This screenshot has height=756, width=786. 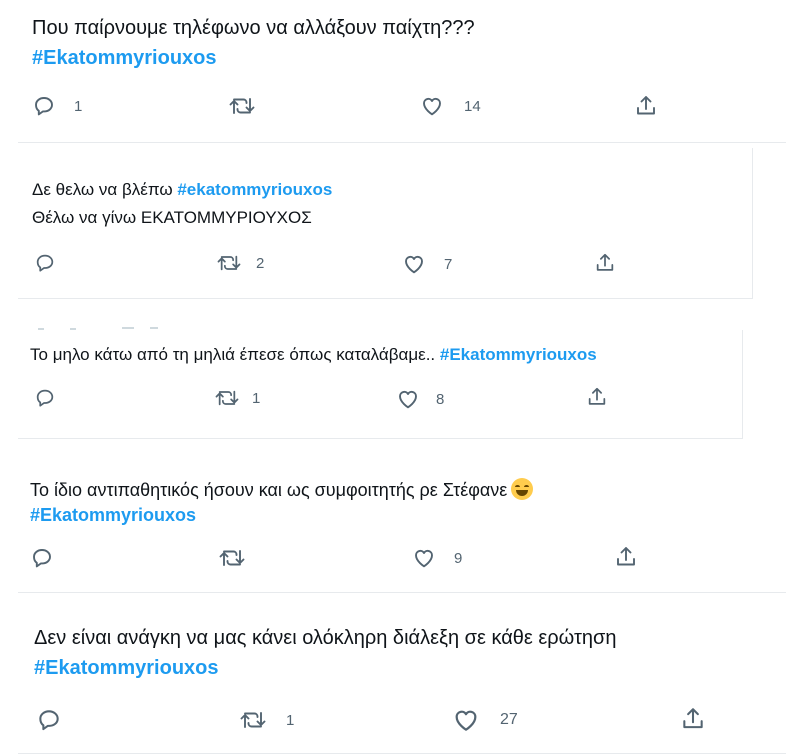 I want to click on reply-count: 1, so click(x=78, y=106).